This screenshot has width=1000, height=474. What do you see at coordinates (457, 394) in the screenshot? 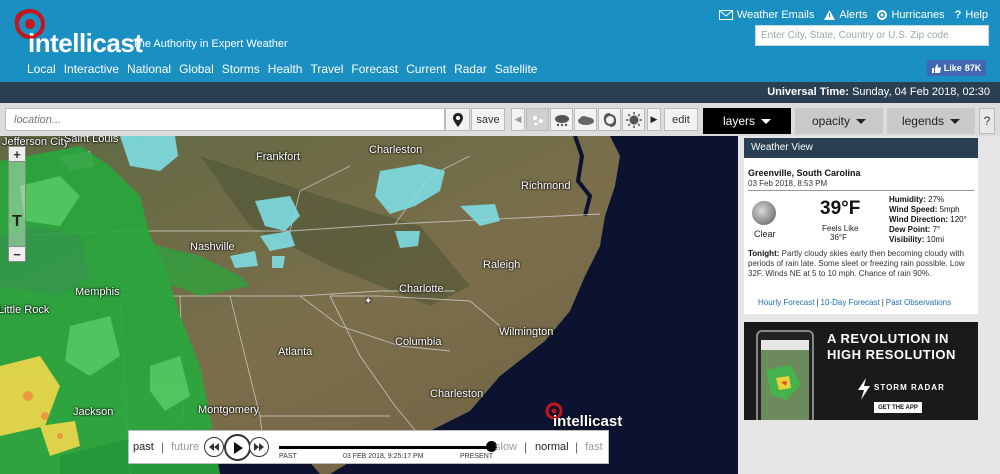
I see `city-label-charleston-sc: Charleston` at bounding box center [457, 394].